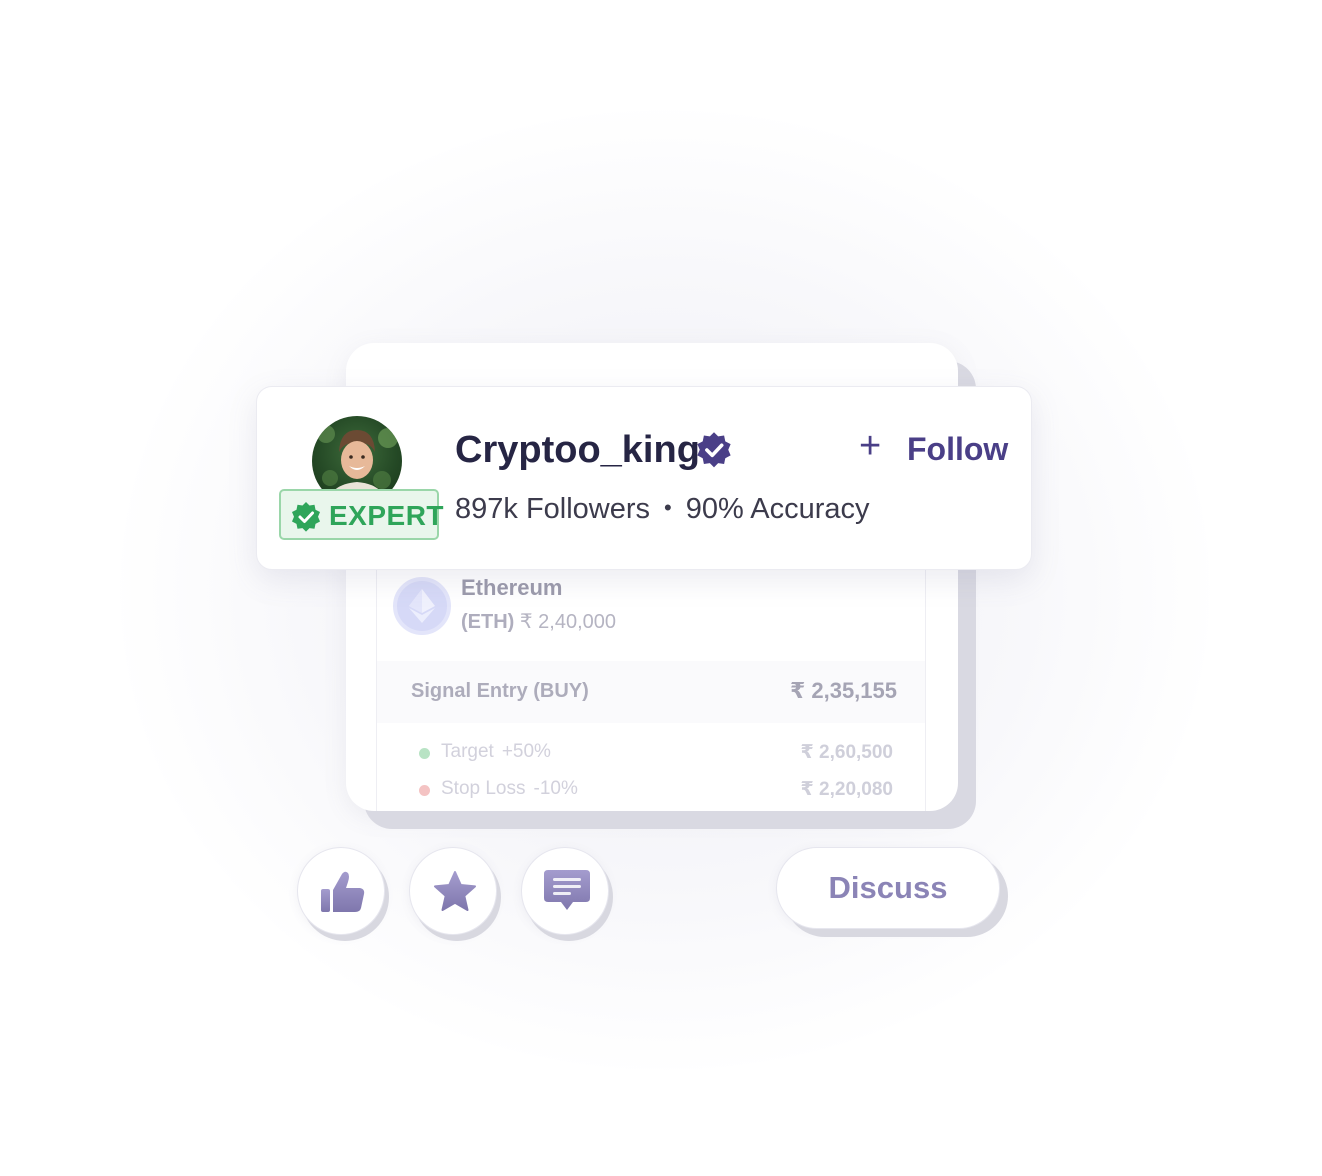 This screenshot has width=1322, height=1176. I want to click on ethereum-logo-icon, so click(422, 606).